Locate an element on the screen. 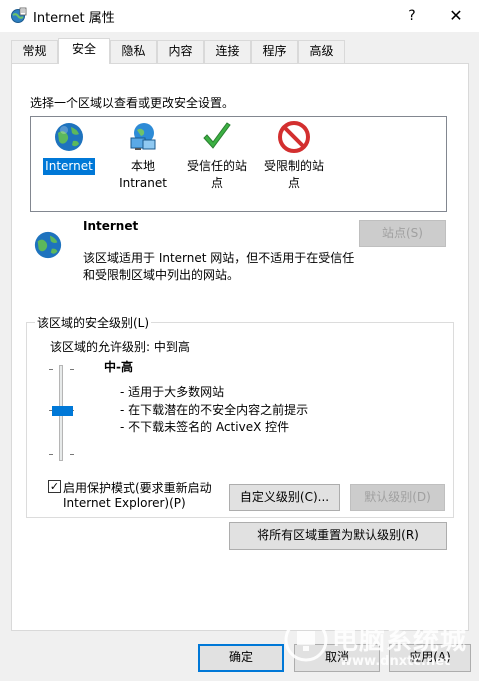 The width and height of the screenshot is (479, 681). zone-list: Internet 本地 Intranet 受信任的站 点 受限制的站 点 is located at coordinates (238, 164).